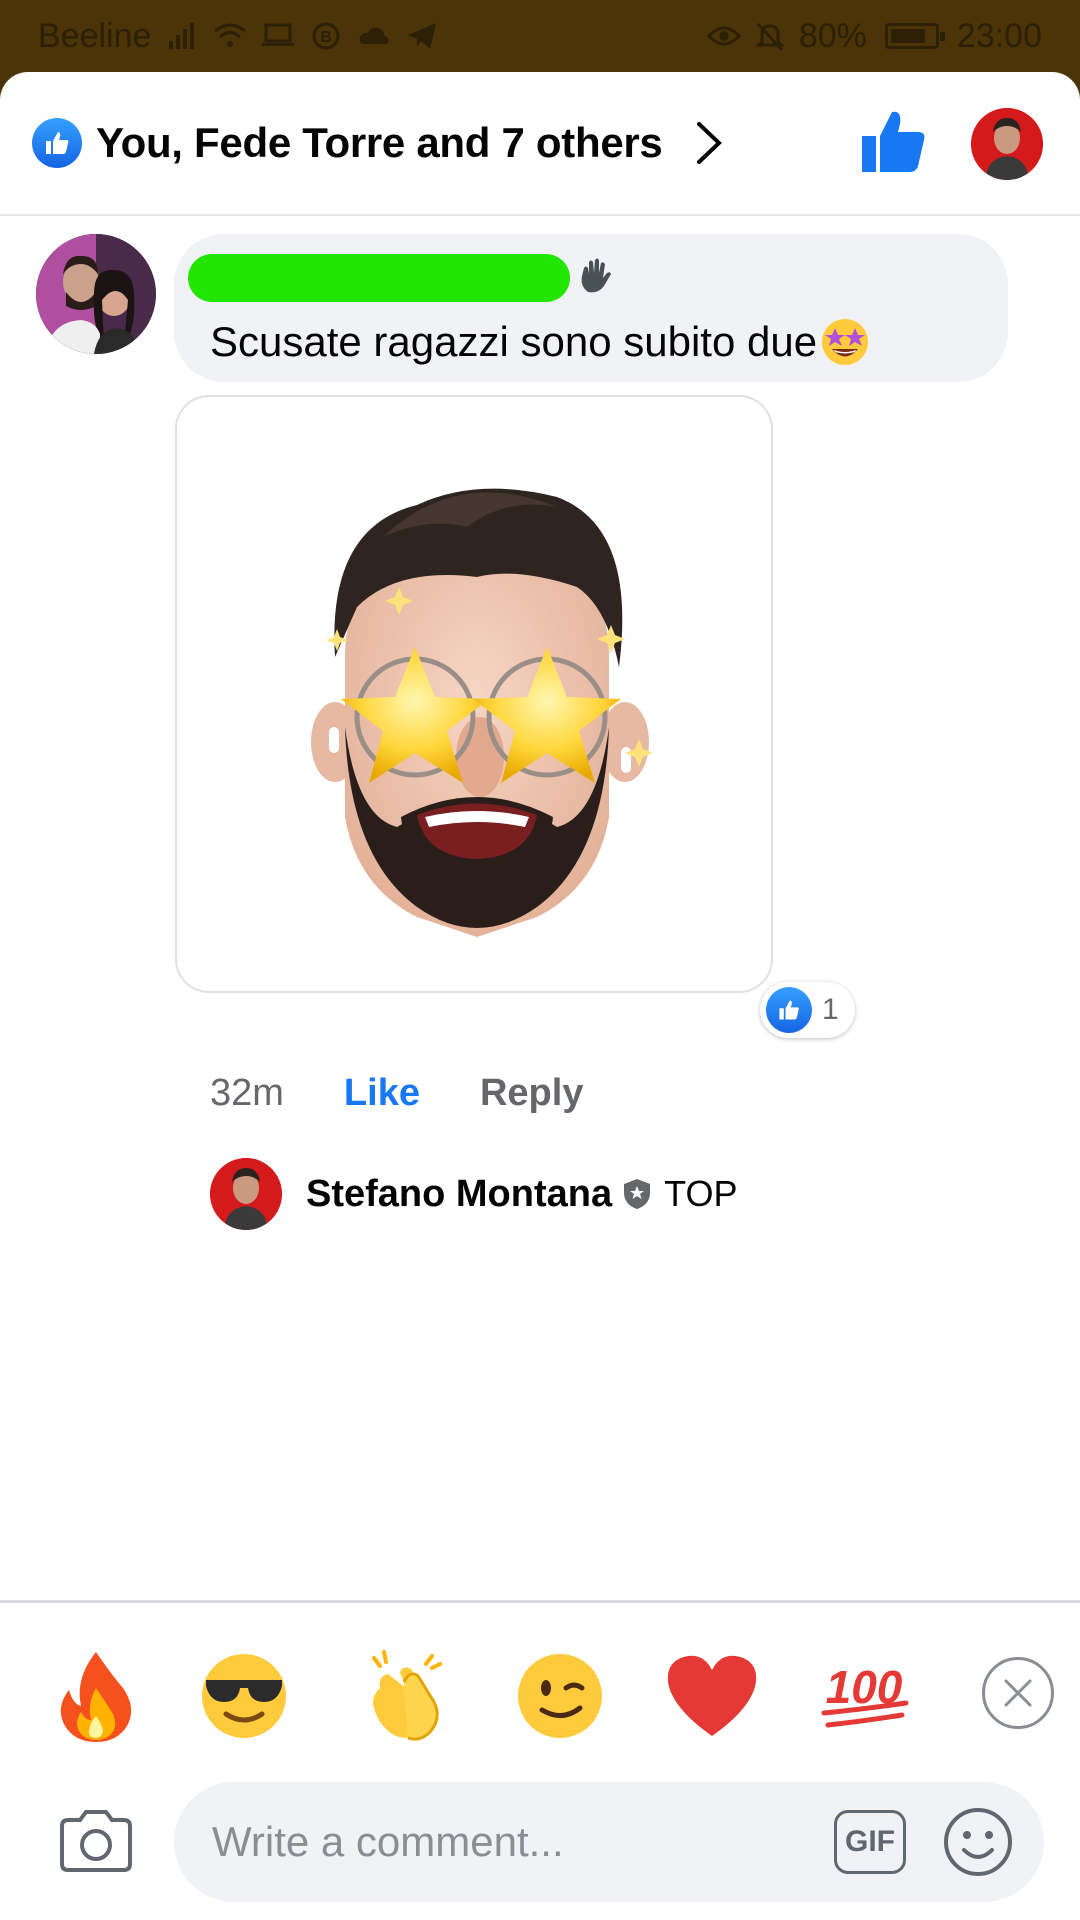 The image size is (1080, 1920). What do you see at coordinates (422, 36) in the screenshot?
I see `telegram-icon` at bounding box center [422, 36].